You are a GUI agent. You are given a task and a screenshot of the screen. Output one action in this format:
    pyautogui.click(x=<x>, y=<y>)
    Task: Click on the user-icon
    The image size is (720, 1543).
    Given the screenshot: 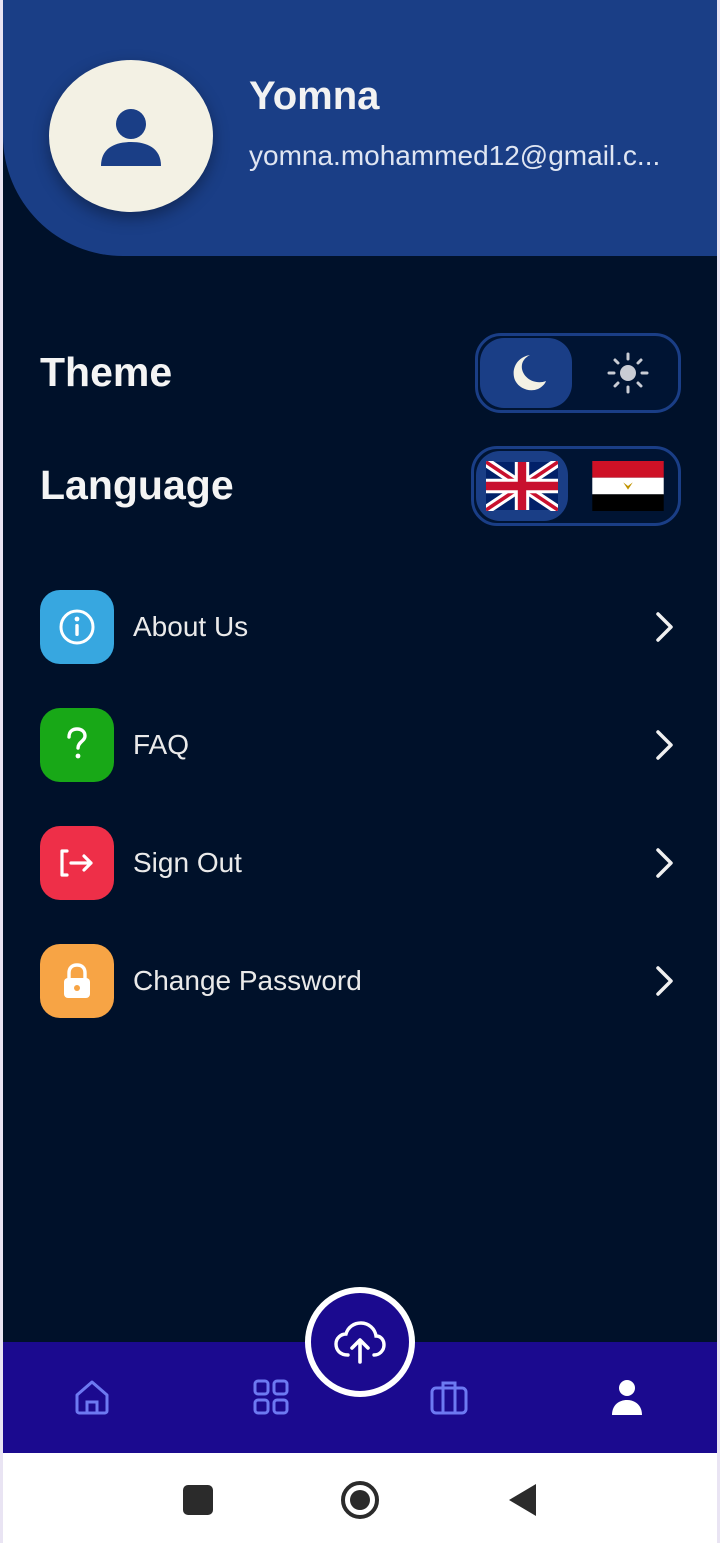 What is the action you would take?
    pyautogui.click(x=131, y=137)
    